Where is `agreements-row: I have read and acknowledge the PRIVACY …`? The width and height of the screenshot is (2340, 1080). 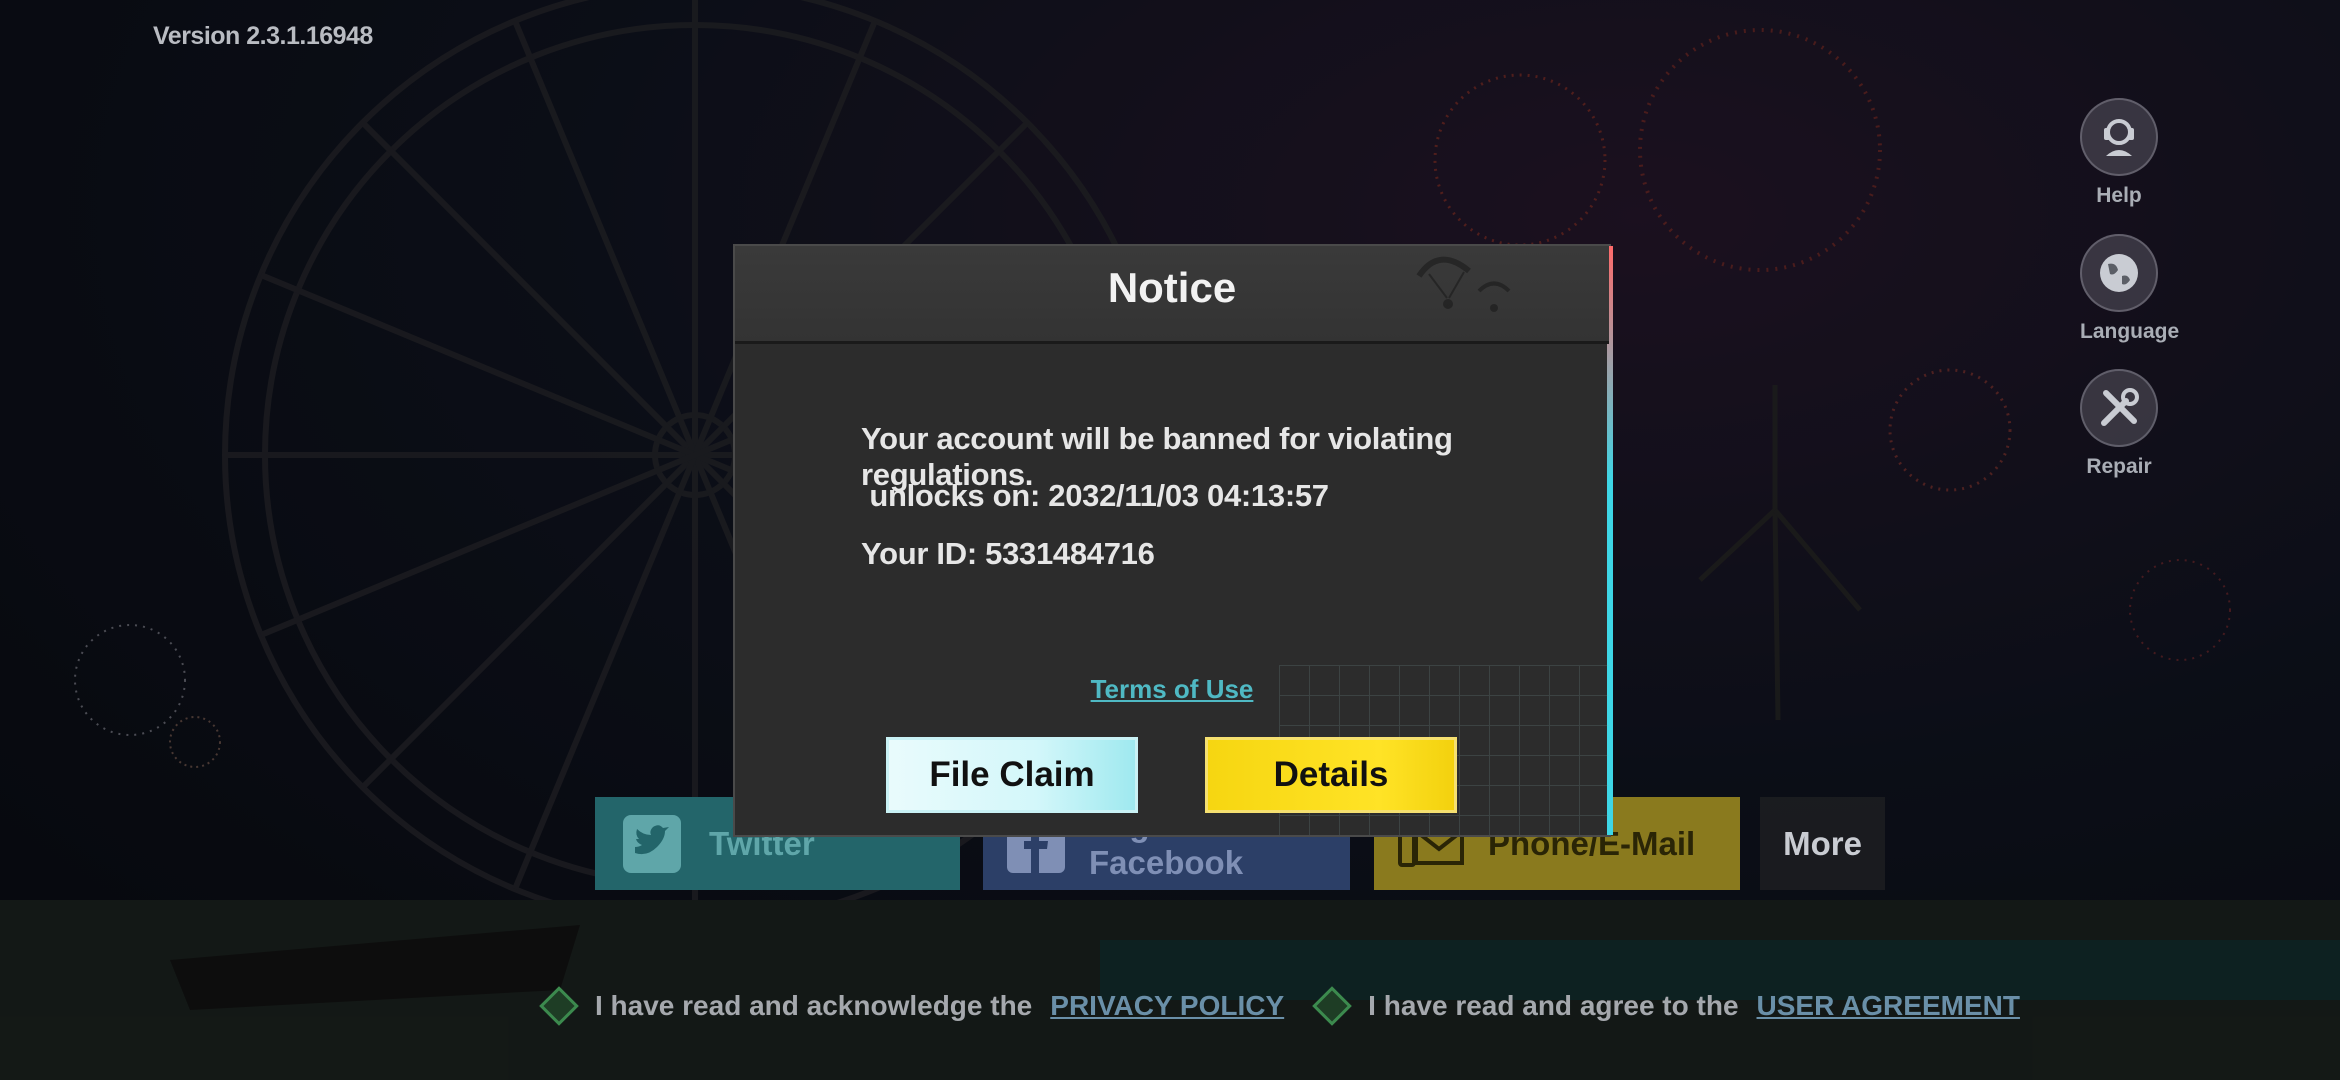
agreements-row: I have read and acknowledge the PRIVACY … is located at coordinates (1279, 1006).